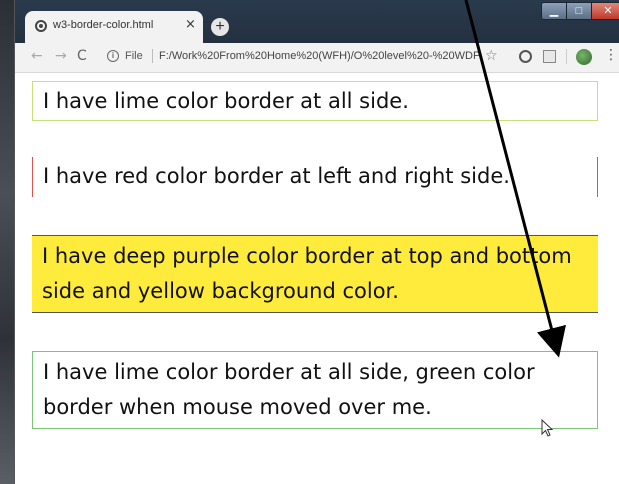  Describe the element at coordinates (37, 56) in the screenshot. I see `back-arrow-icon: ←` at that location.